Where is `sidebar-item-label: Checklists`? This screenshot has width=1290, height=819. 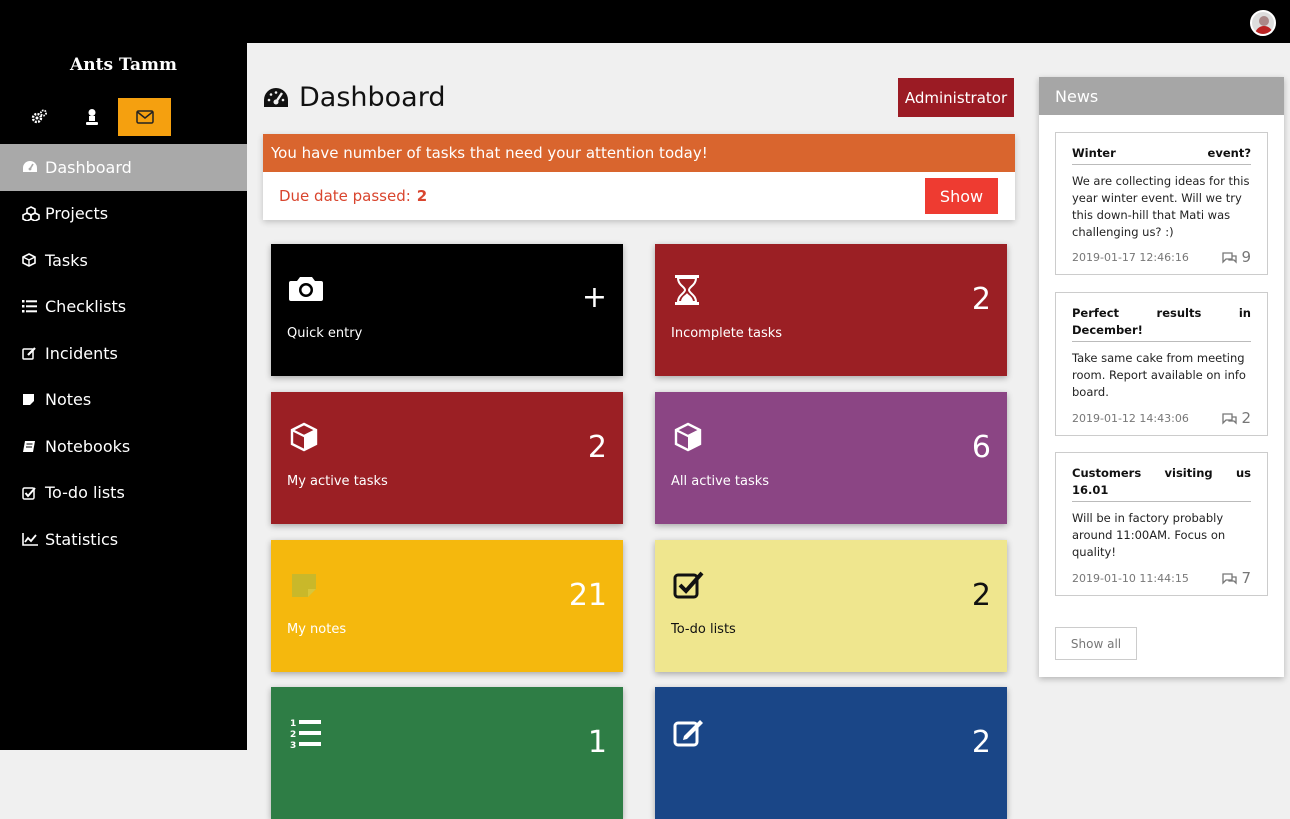
sidebar-item-label: Checklists is located at coordinates (86, 307).